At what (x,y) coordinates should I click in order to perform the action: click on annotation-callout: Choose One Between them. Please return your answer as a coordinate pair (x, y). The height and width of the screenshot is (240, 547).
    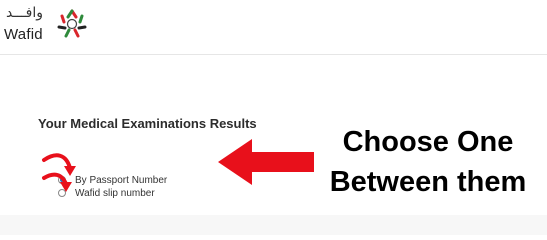
    Looking at the image, I should click on (428, 162).